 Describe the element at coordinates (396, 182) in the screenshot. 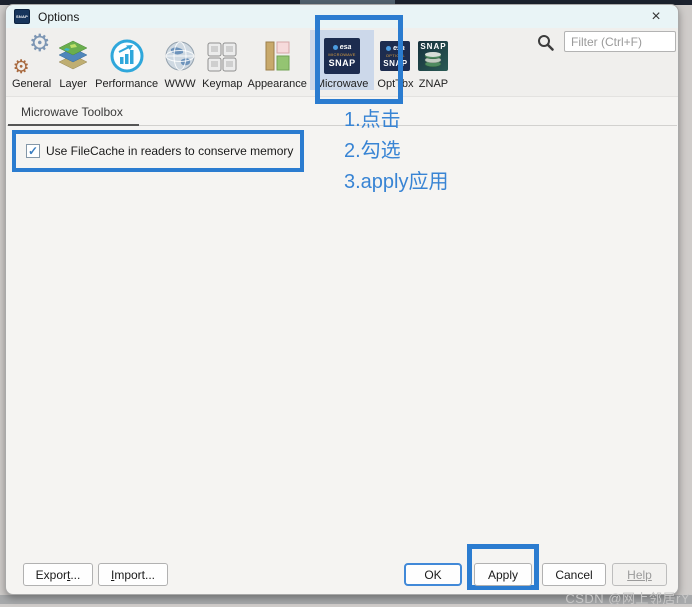

I see `annotation-step-3: 3.apply应用` at that location.